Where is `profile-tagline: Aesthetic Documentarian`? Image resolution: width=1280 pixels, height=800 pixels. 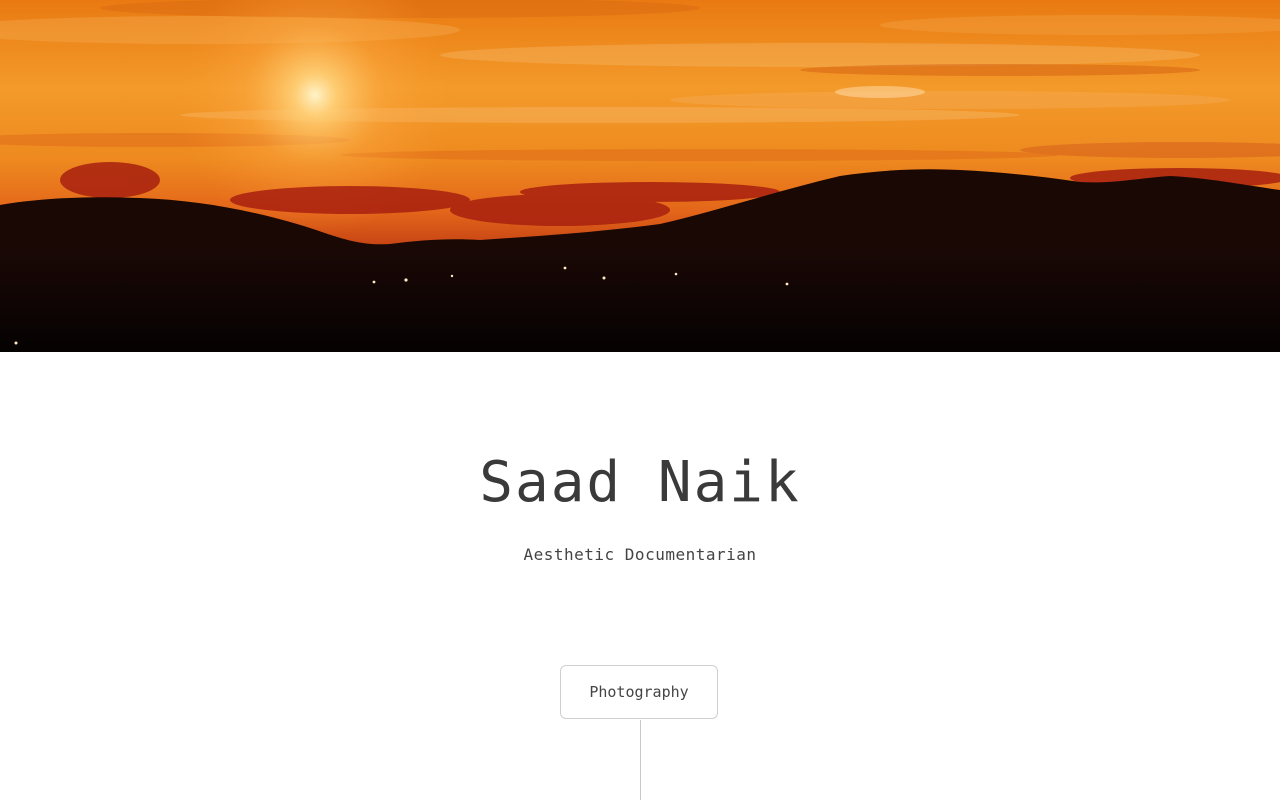
profile-tagline: Aesthetic Documentarian is located at coordinates (640, 554).